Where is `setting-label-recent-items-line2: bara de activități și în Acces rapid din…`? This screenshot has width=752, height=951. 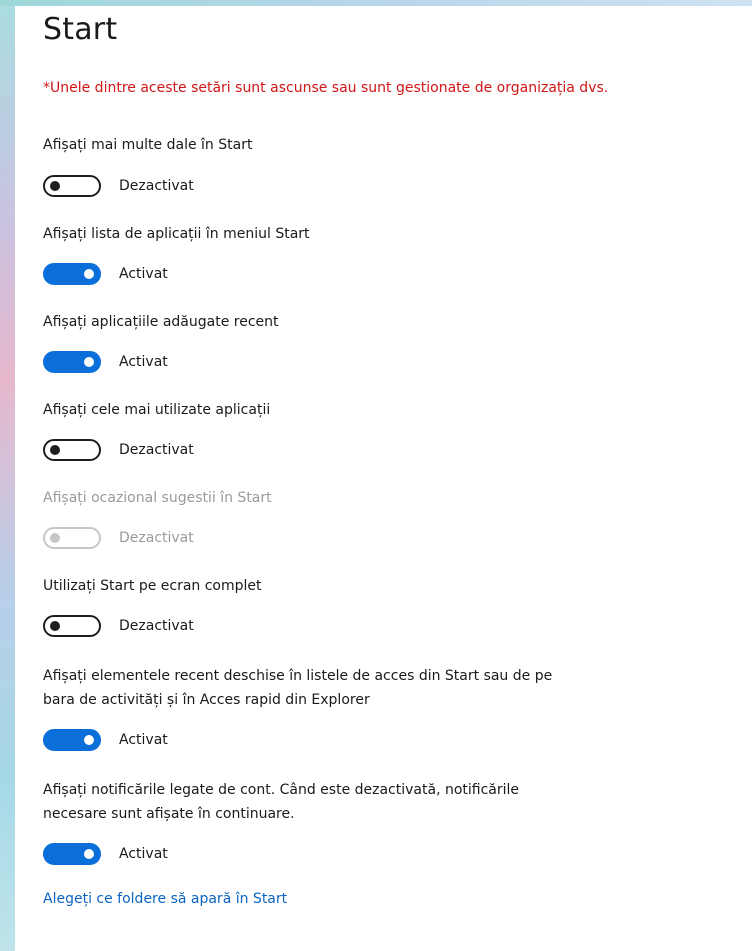
setting-label-recent-items-line2: bara de activități și în Acces rapid din… is located at coordinates (206, 700).